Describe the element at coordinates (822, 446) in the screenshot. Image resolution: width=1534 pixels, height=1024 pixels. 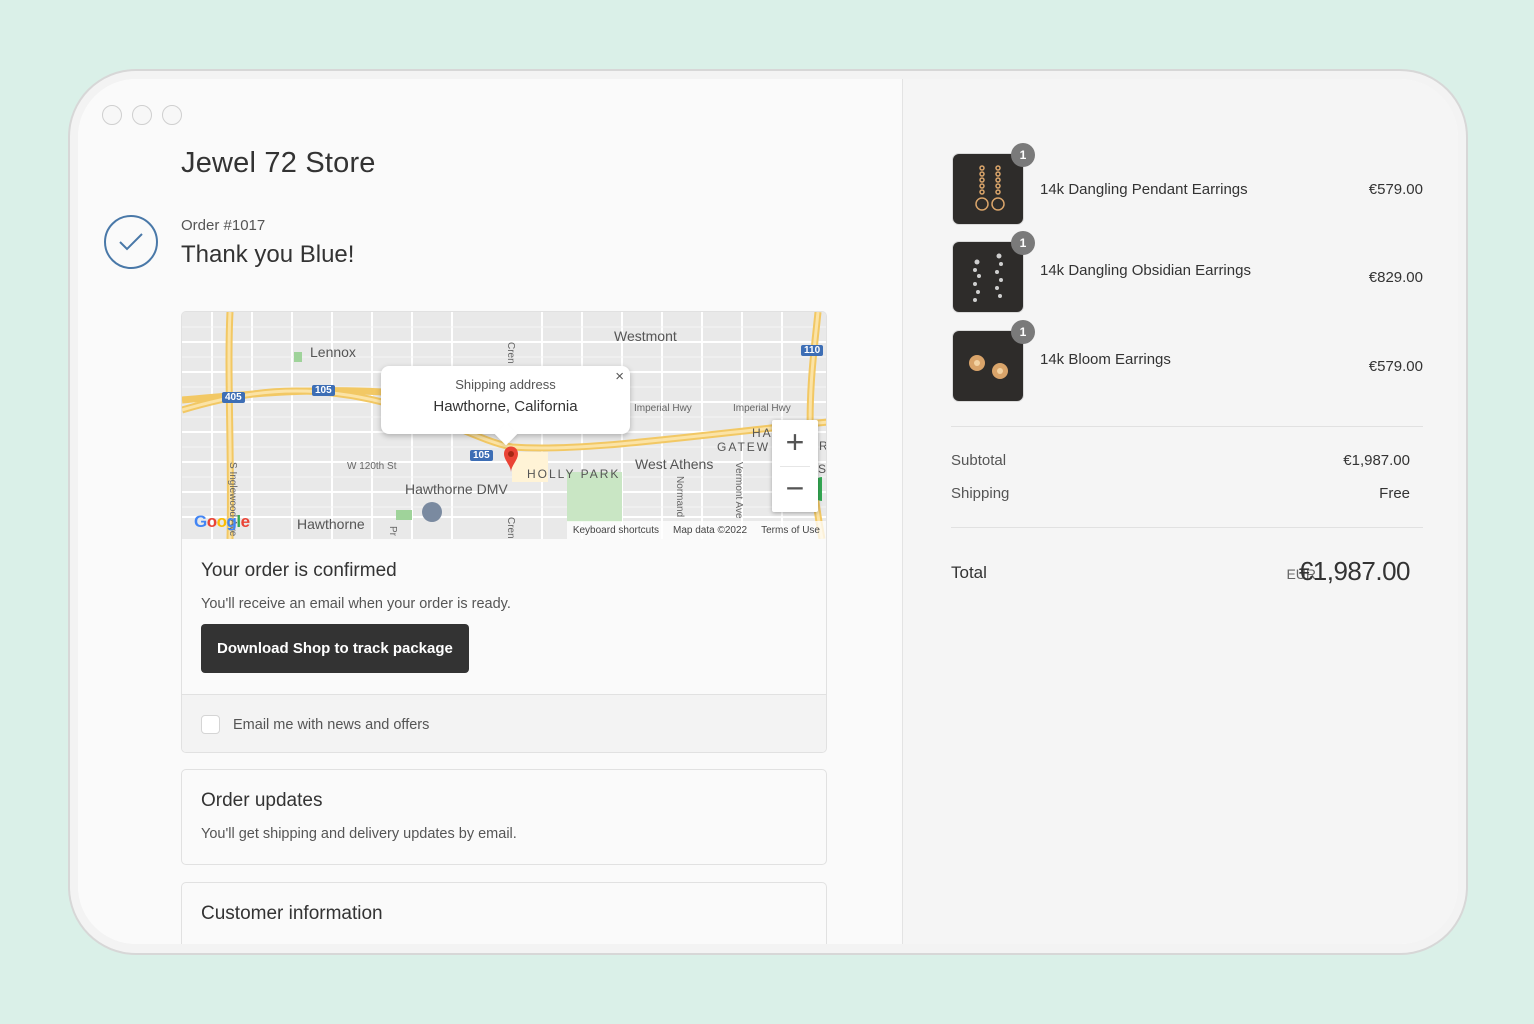
I see `map-label-r: R` at that location.